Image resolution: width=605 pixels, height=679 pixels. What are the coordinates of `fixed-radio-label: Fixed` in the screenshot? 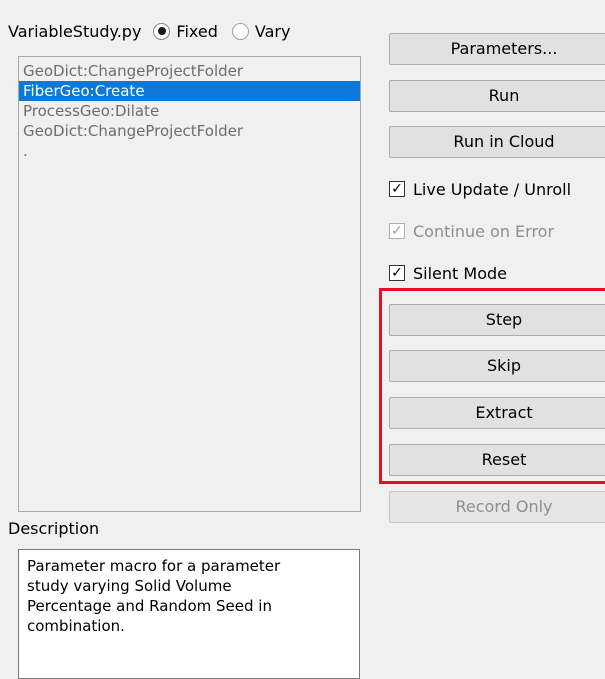 It's located at (197, 31).